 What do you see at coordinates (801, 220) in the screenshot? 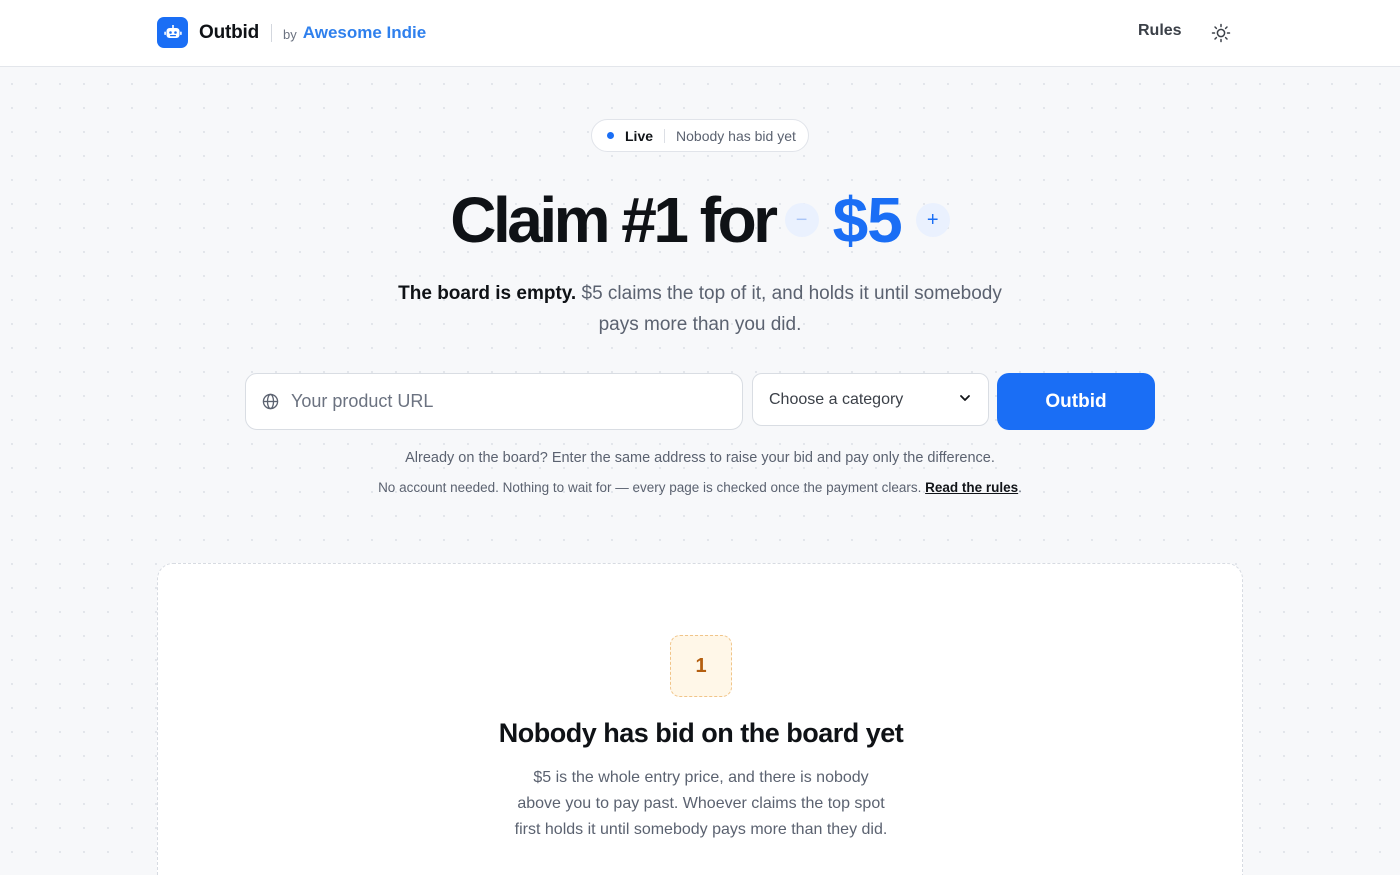
I see `decrease-bid-button: −` at bounding box center [801, 220].